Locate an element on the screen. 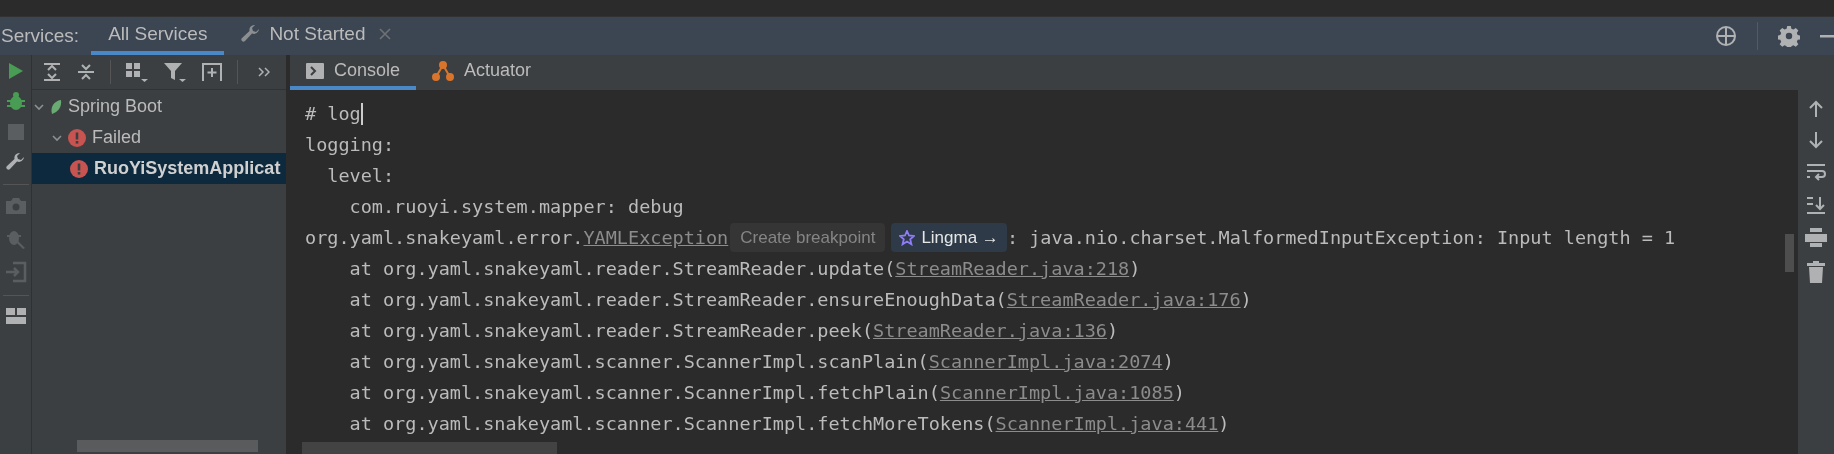 The image size is (1834, 454). source-link: ScannerImpl.java:1085 is located at coordinates (1056, 392).